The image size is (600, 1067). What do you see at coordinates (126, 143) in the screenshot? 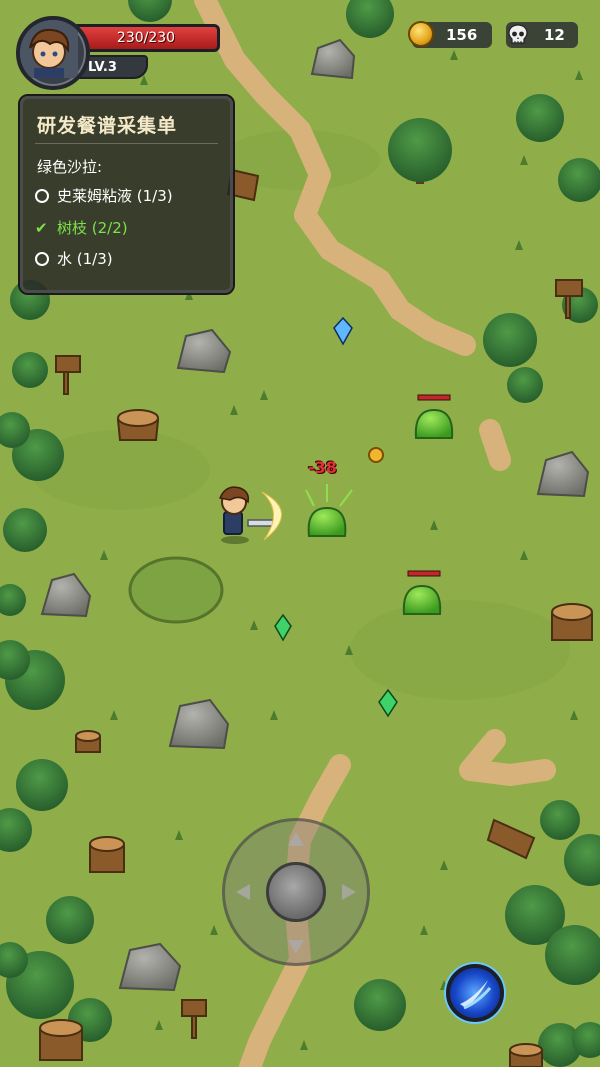
I see `quest-divider` at bounding box center [126, 143].